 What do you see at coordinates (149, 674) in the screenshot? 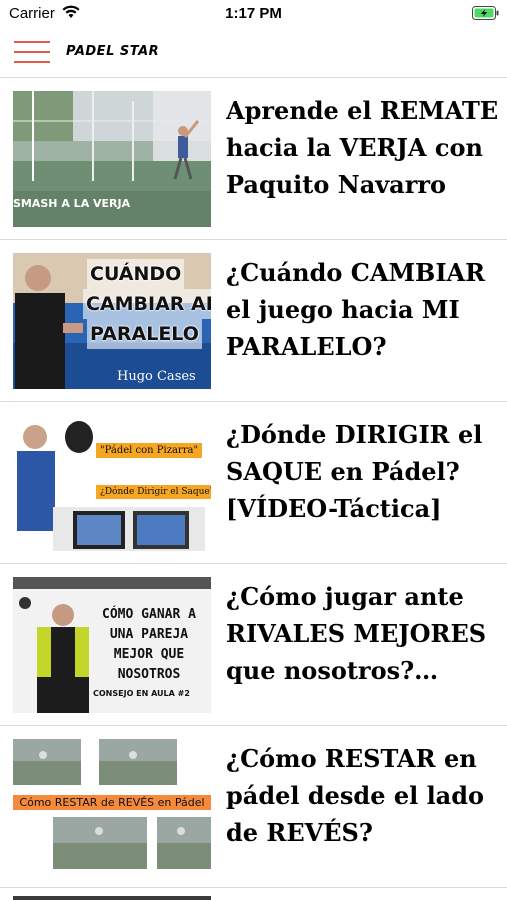
I see `thumbnail-text-line: NOSOTROS` at bounding box center [149, 674].